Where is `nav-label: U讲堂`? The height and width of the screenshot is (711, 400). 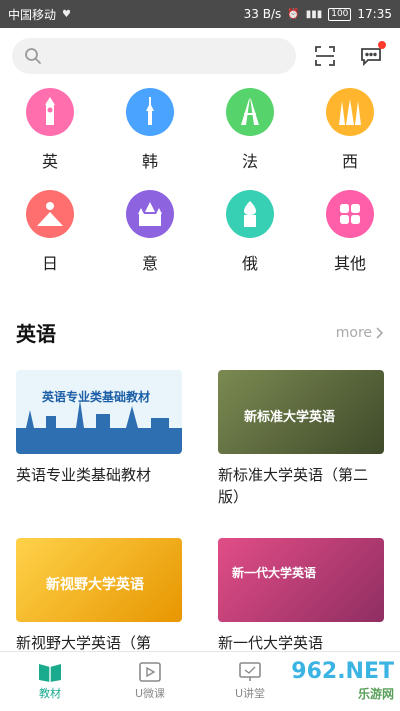 nav-label: U讲堂 is located at coordinates (250, 693).